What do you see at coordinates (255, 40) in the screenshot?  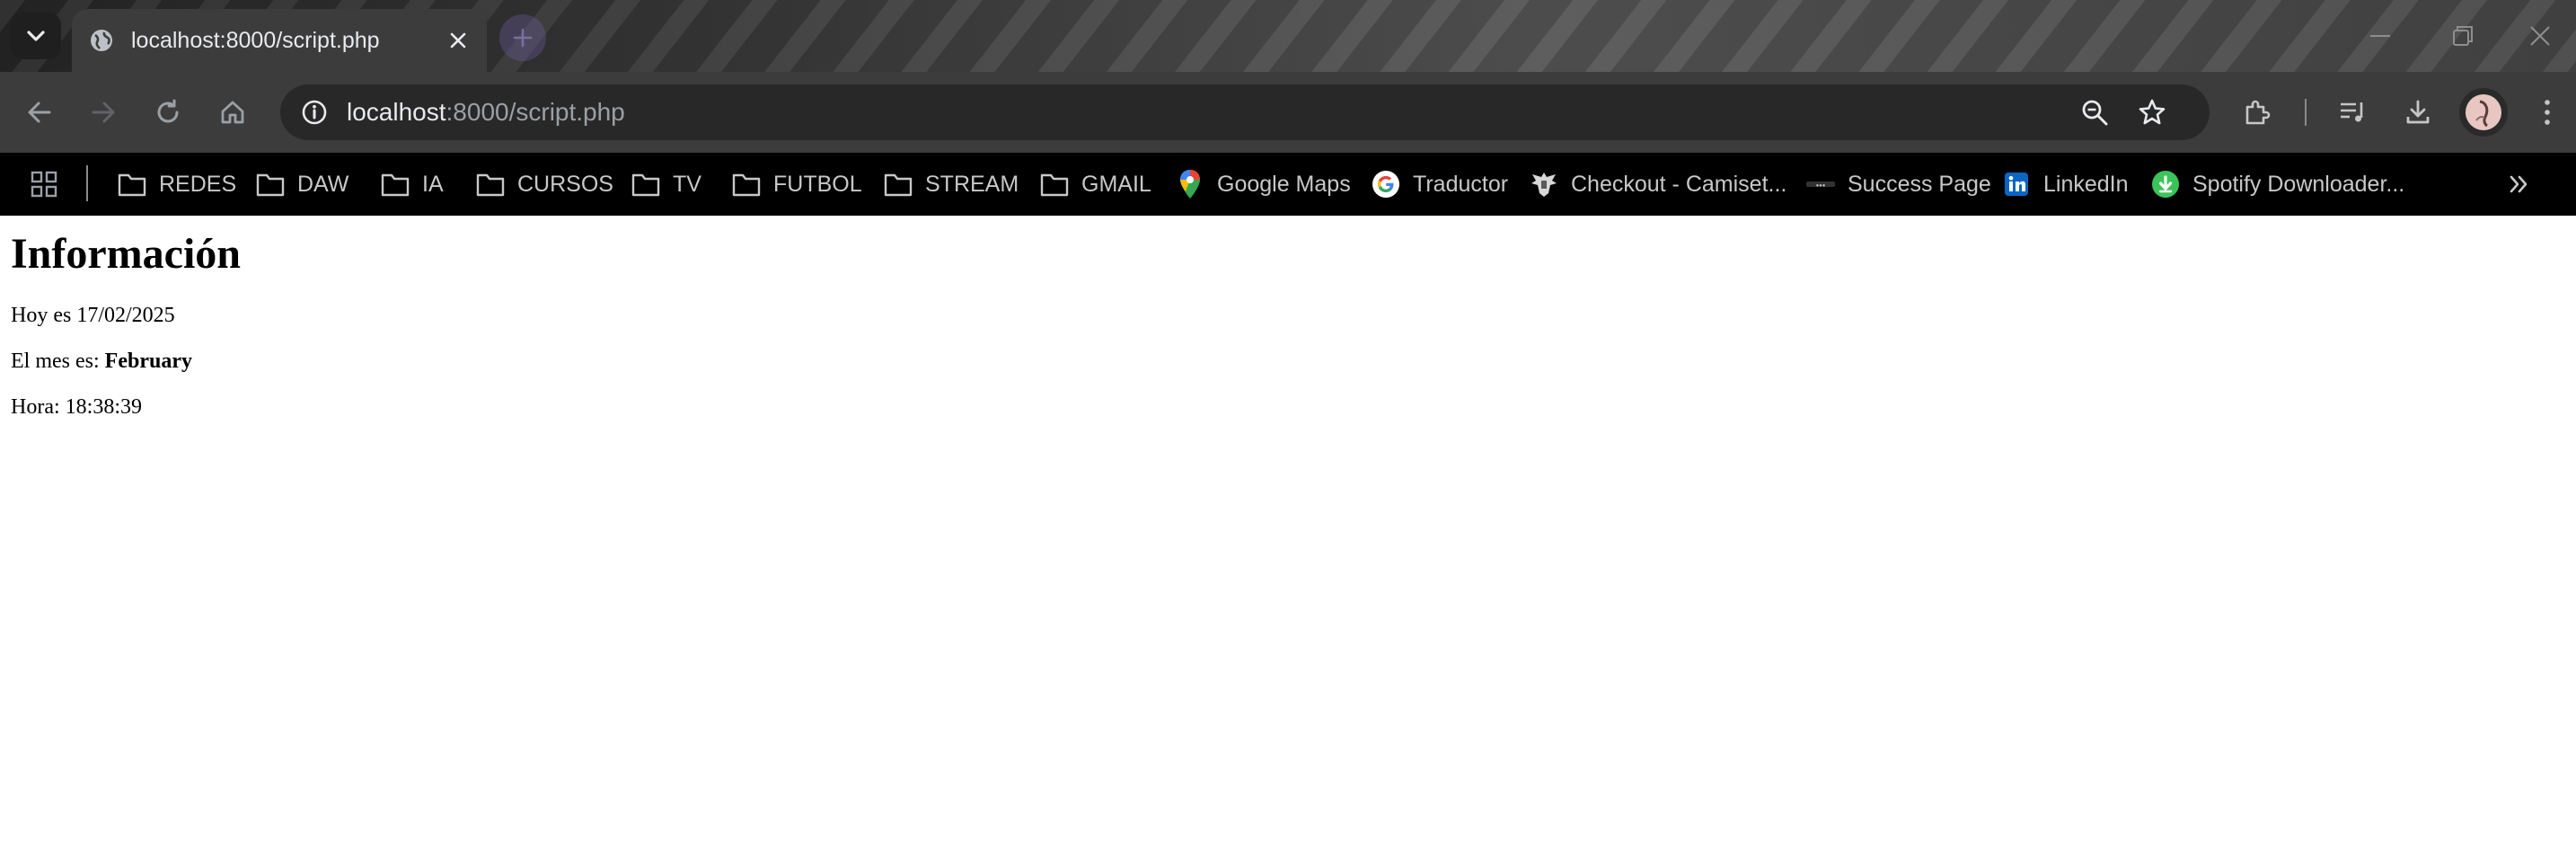 I see `tab-title: localhost:8000/script.php` at bounding box center [255, 40].